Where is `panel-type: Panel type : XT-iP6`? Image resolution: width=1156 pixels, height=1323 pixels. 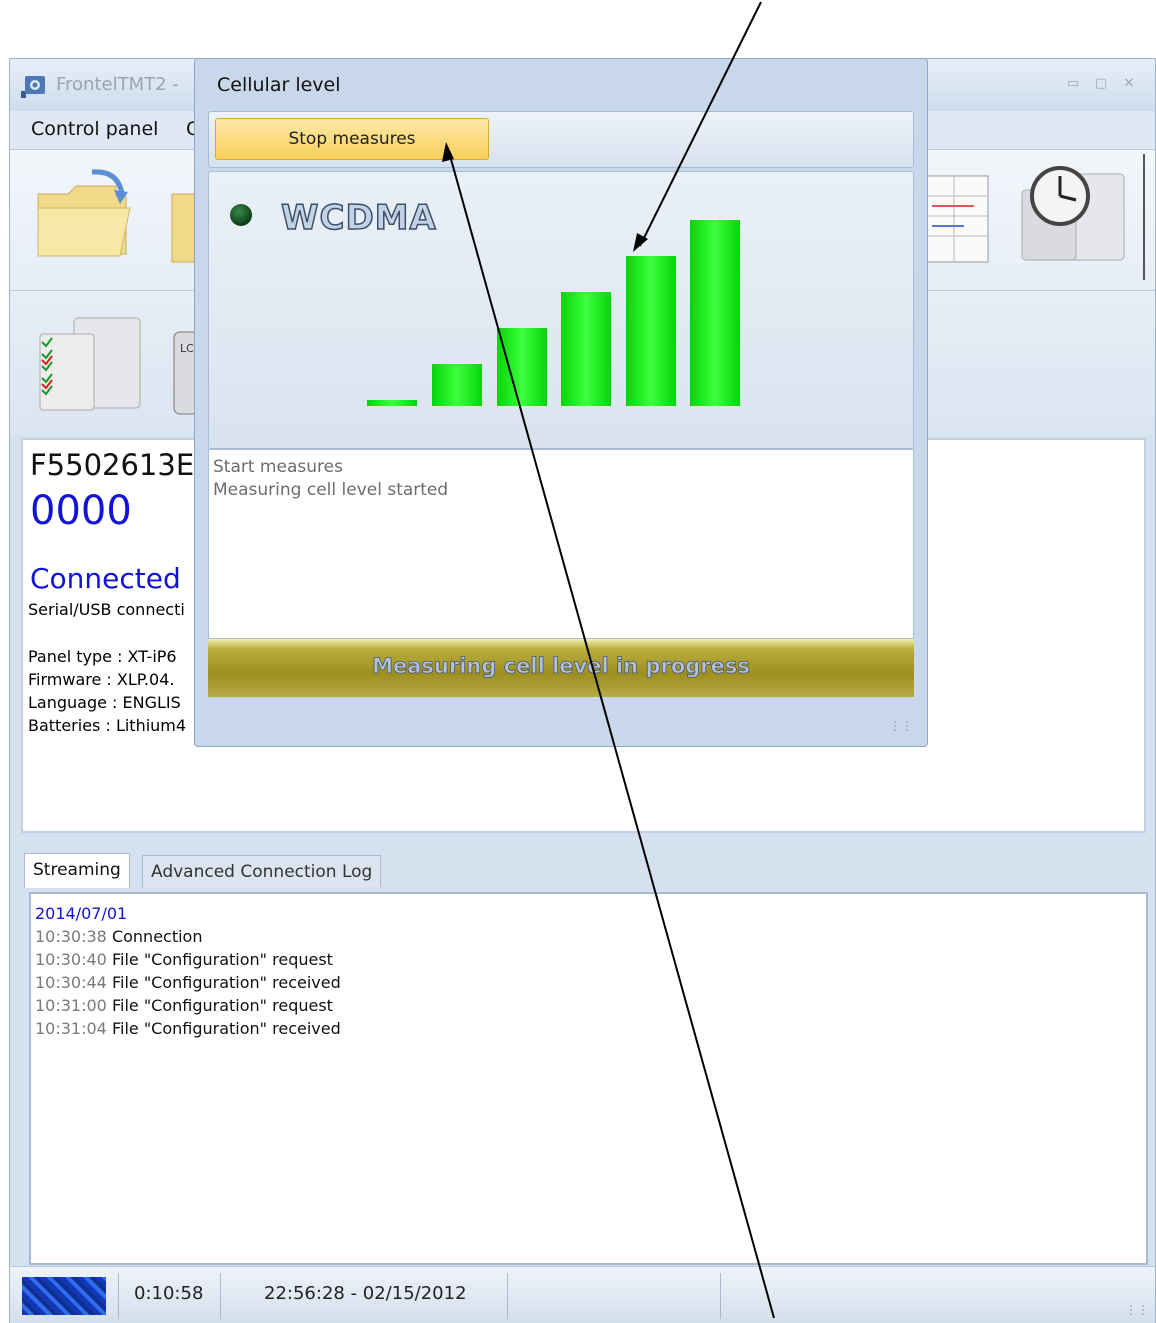 panel-type: Panel type : XT-iP6 is located at coordinates (102, 656).